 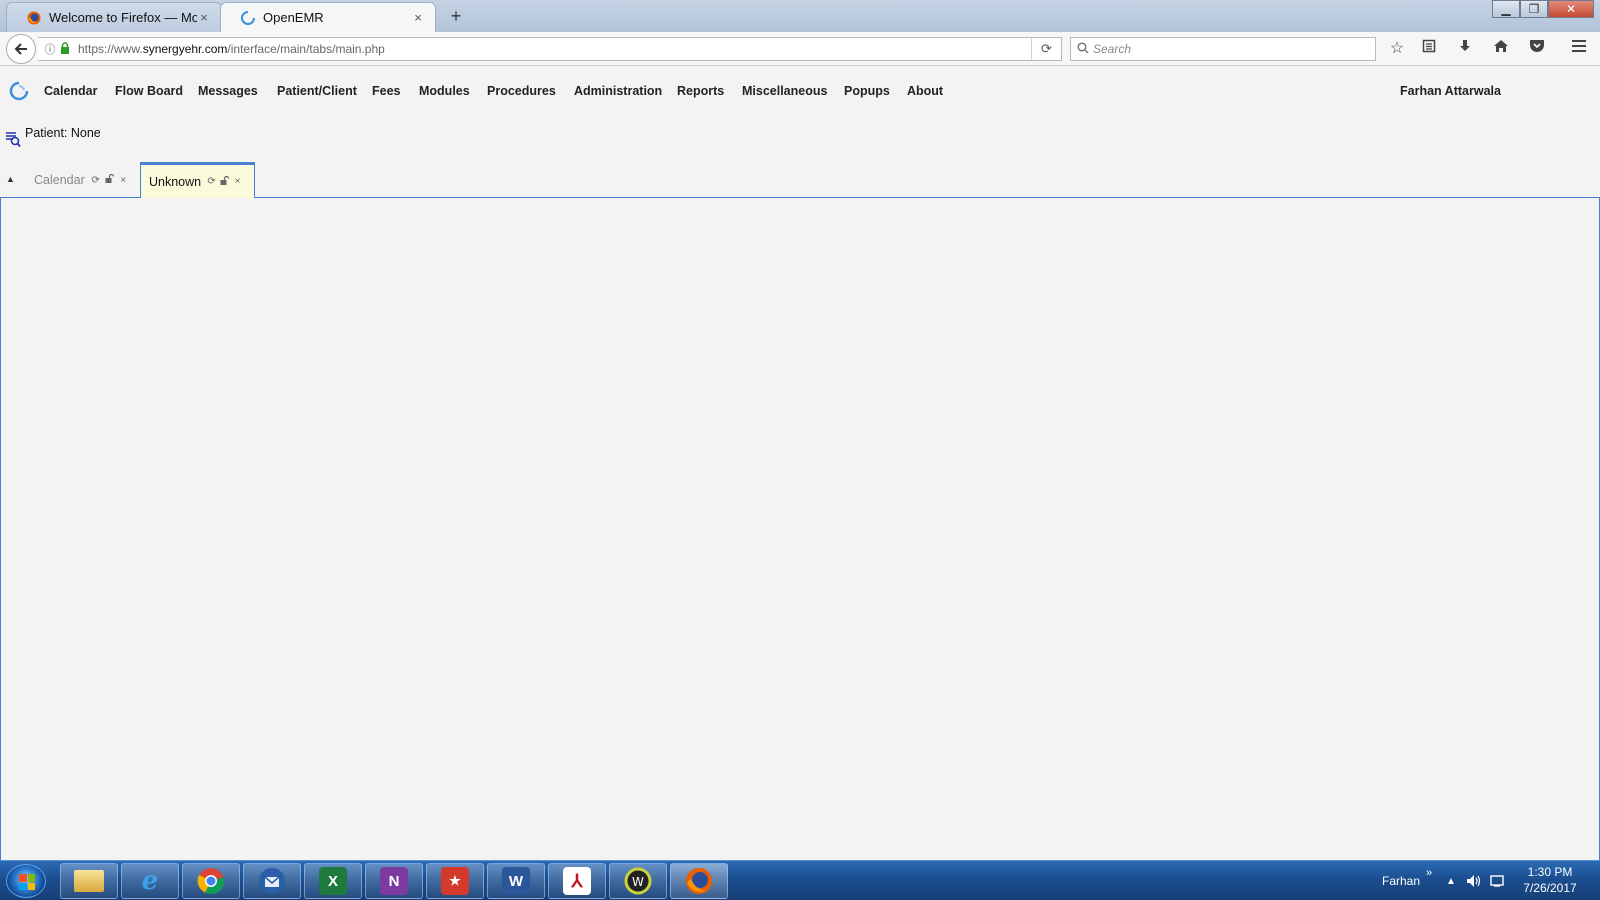 I want to click on taskbar-firefox, so click(x=699, y=881).